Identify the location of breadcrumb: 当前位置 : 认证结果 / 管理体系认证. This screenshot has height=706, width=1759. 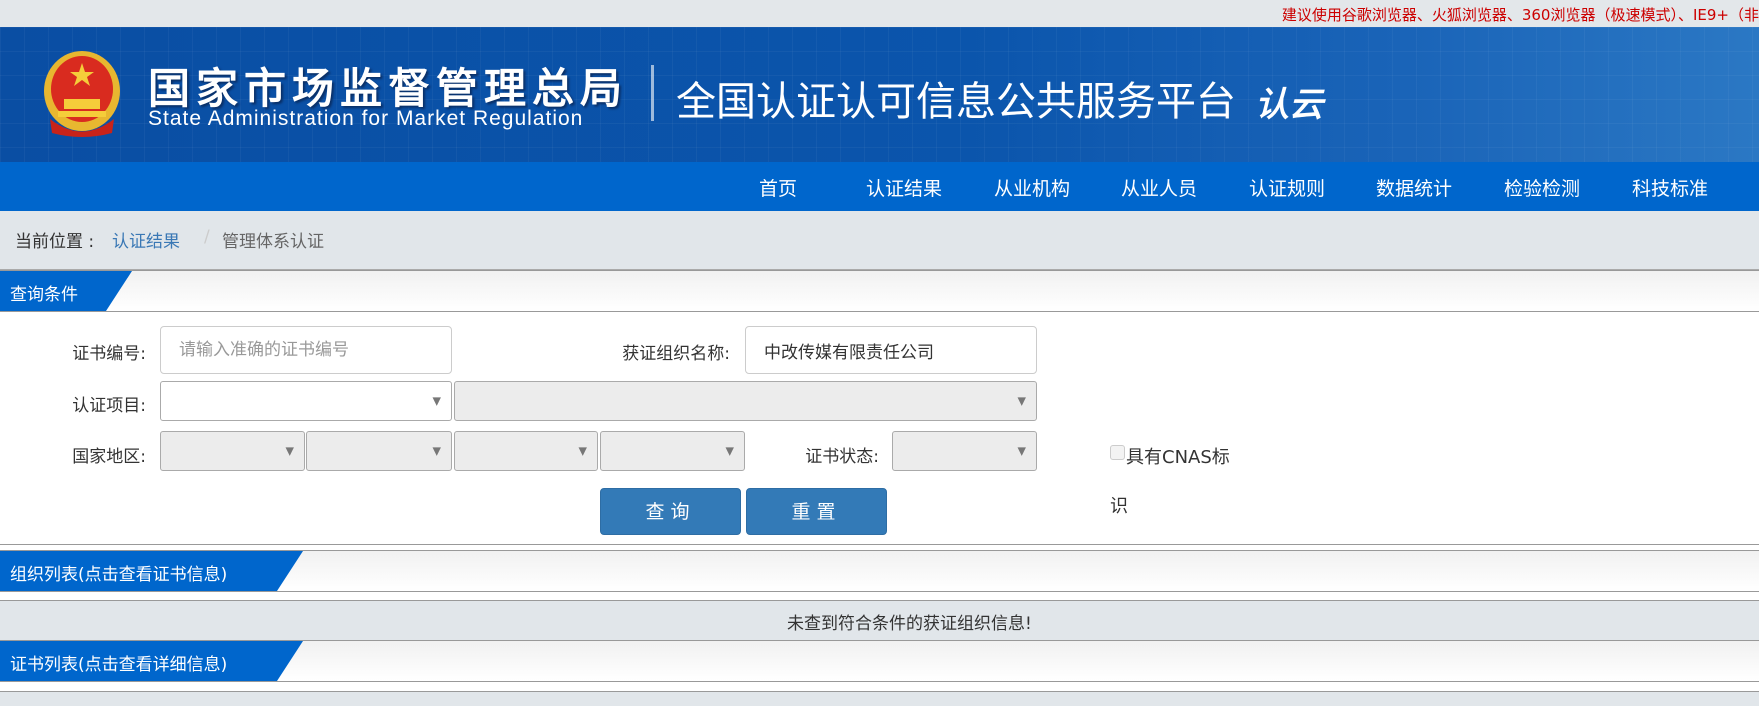
(879, 240).